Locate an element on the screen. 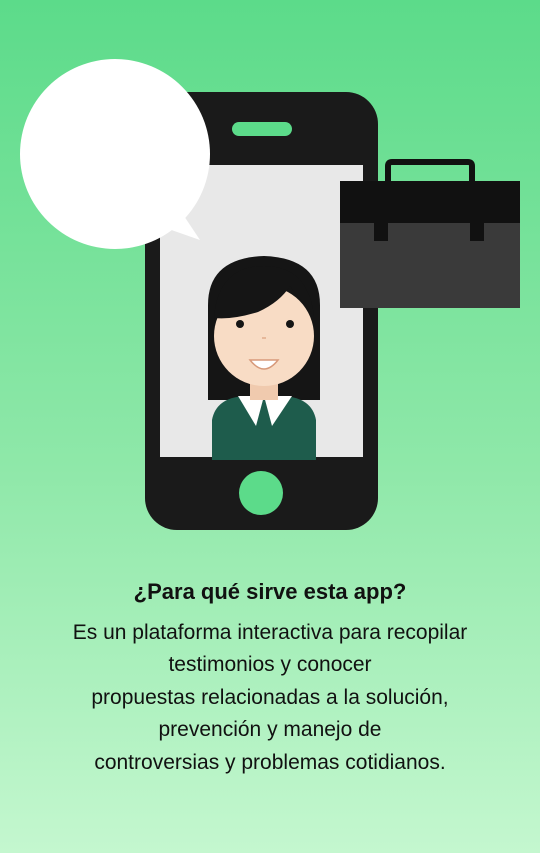 This screenshot has height=853, width=540. phone-speaker is located at coordinates (262, 129).